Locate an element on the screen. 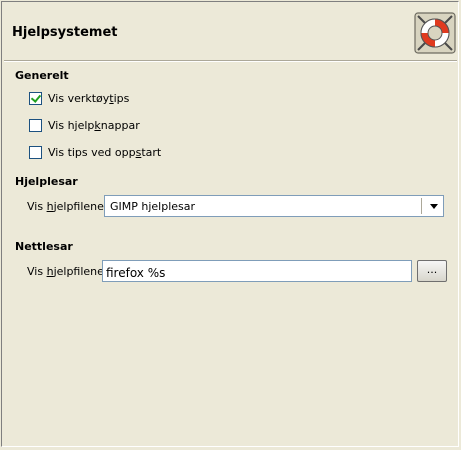  option-show-tips-on-startup-label: Vis tips ved oppstart is located at coordinates (104, 152).